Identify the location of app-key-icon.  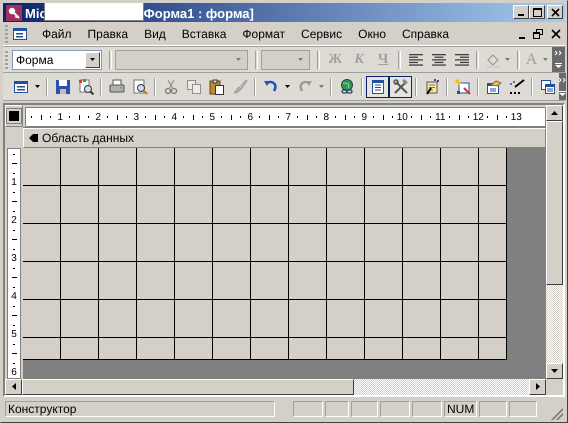
(14, 13).